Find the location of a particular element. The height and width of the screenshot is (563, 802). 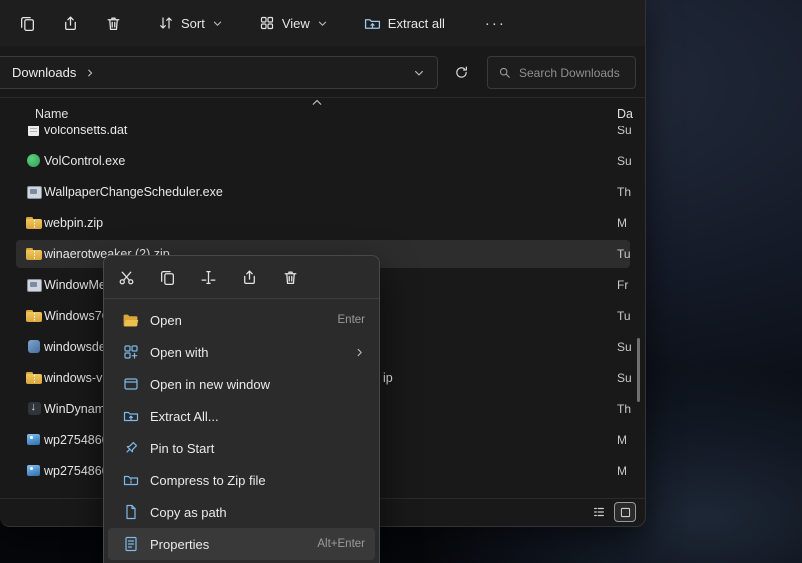

file-name-tail: ip is located at coordinates (388, 377).